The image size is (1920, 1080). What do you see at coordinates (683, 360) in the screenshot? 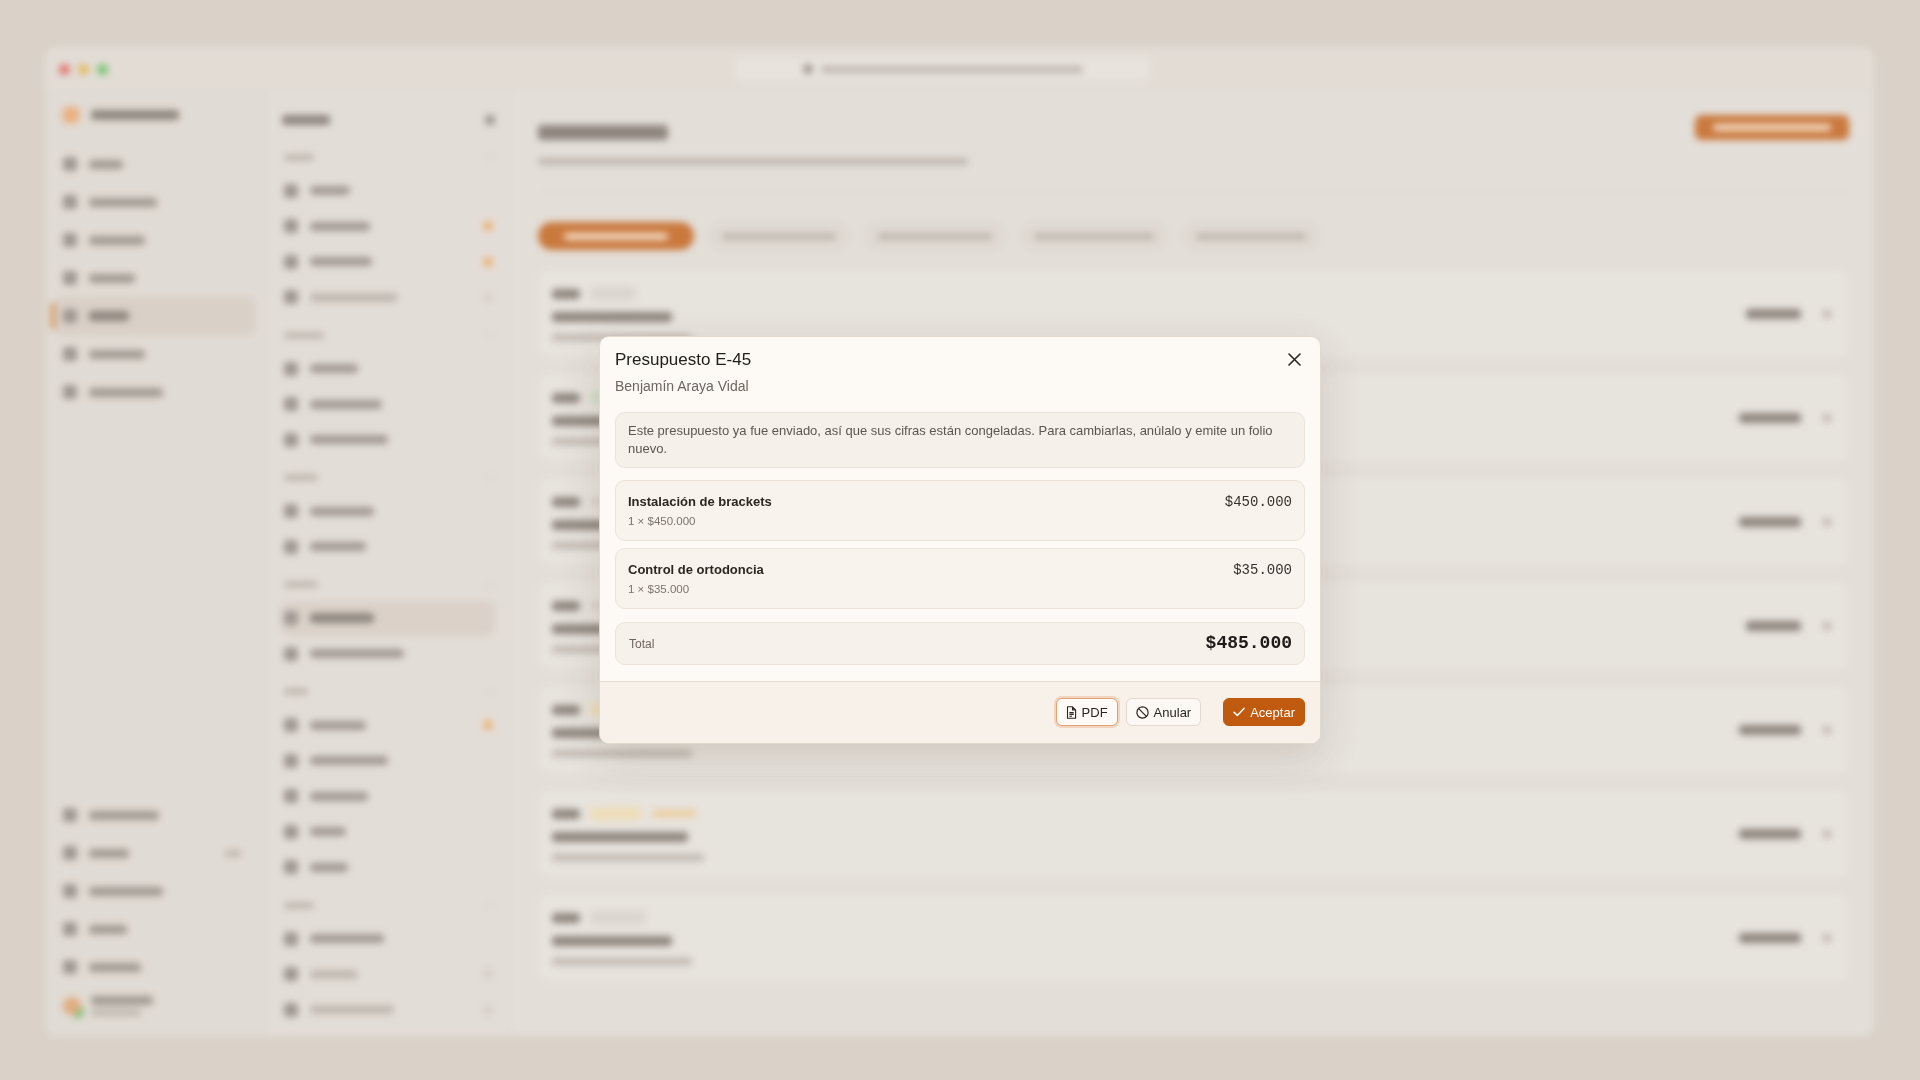
I see `dialog-title: Presupuesto E-45` at bounding box center [683, 360].